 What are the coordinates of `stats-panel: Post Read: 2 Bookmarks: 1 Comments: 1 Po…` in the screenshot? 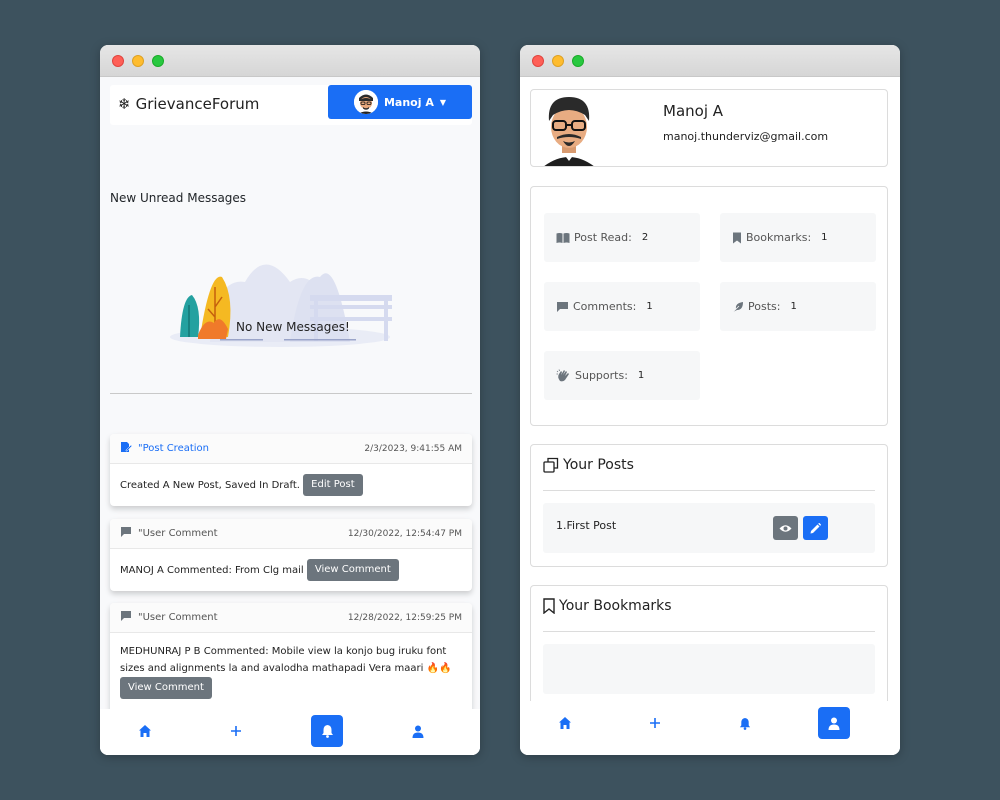 It's located at (709, 306).